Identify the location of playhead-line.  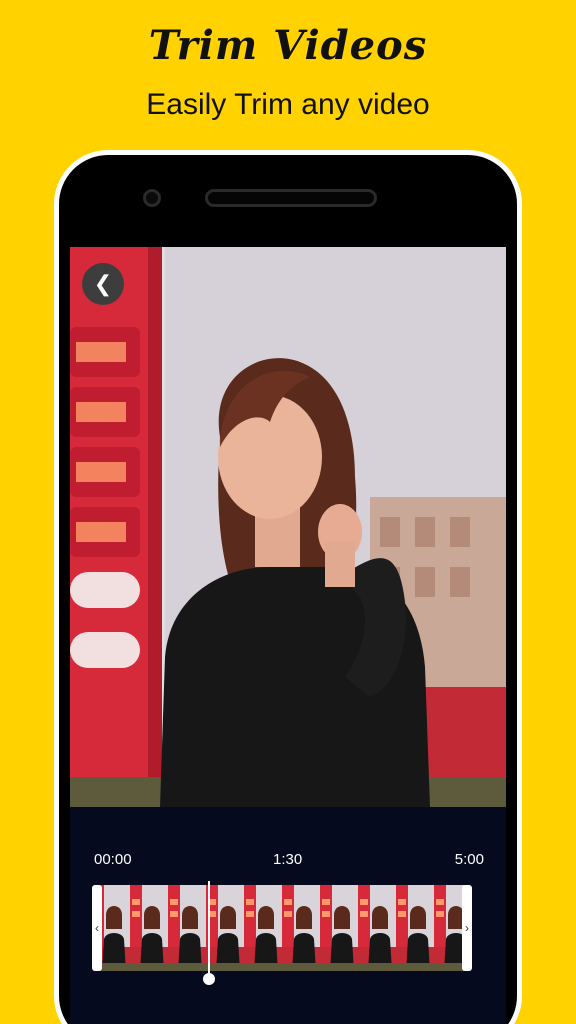
(209, 929).